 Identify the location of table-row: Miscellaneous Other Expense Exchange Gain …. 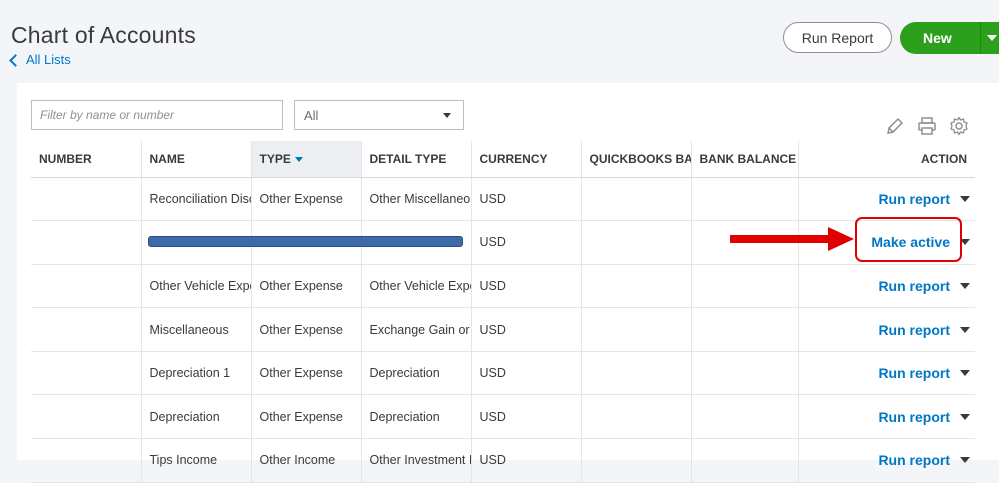
(503, 329).